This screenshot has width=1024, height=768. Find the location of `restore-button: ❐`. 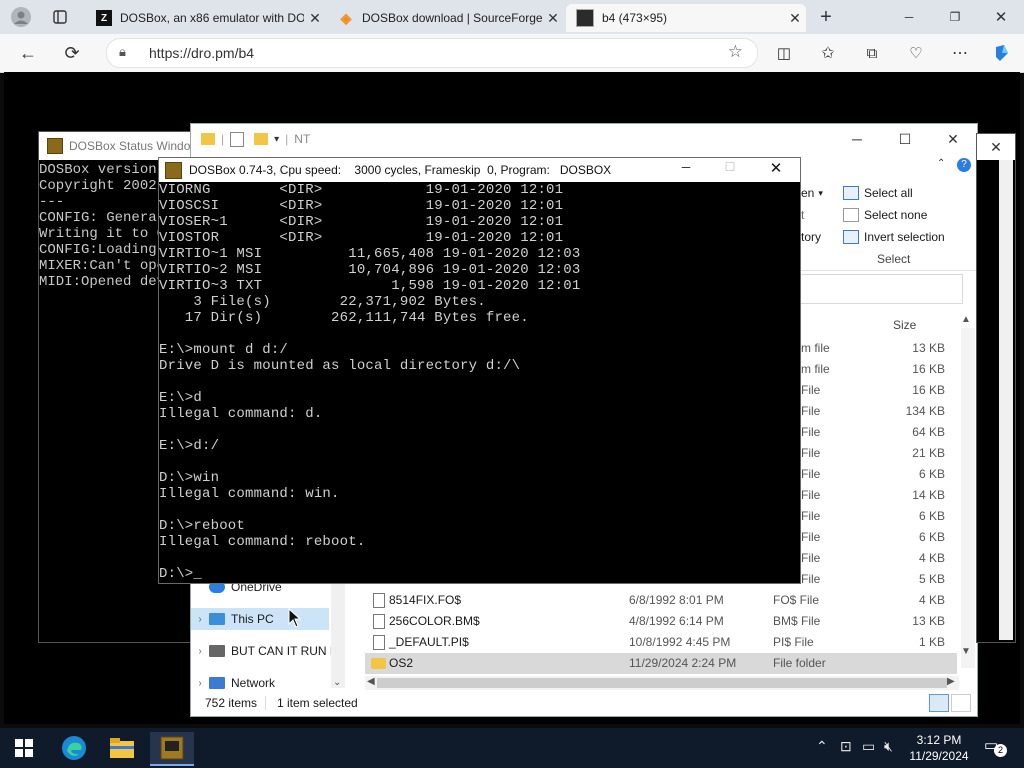

restore-button: ❐ is located at coordinates (955, 17).